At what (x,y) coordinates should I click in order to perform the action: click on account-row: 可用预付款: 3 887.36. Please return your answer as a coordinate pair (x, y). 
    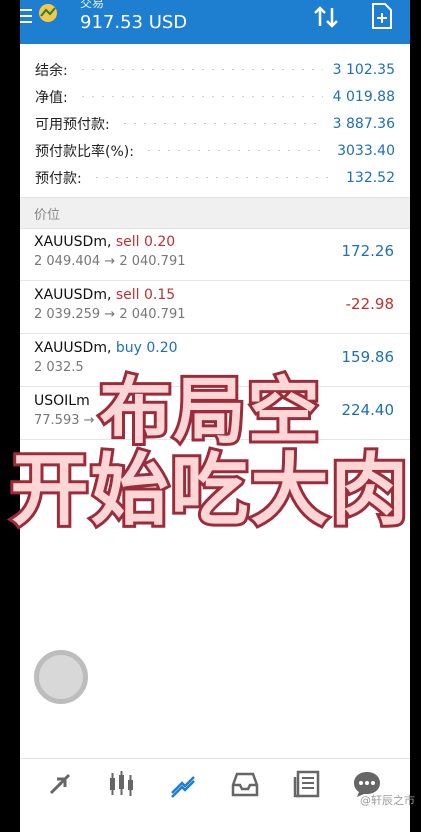
    Looking at the image, I should click on (215, 123).